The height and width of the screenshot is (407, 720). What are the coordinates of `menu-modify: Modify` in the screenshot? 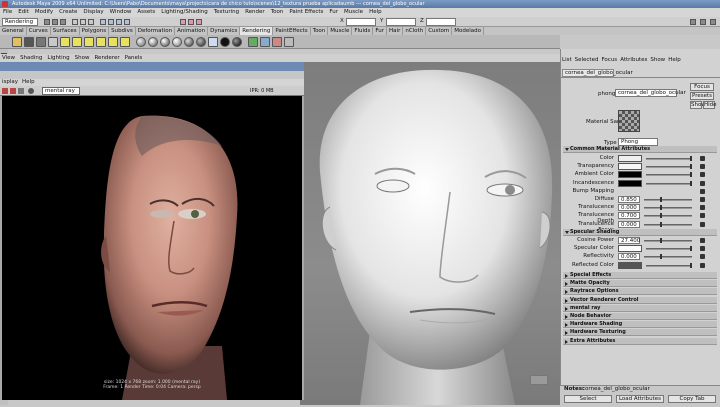 It's located at (44, 12).